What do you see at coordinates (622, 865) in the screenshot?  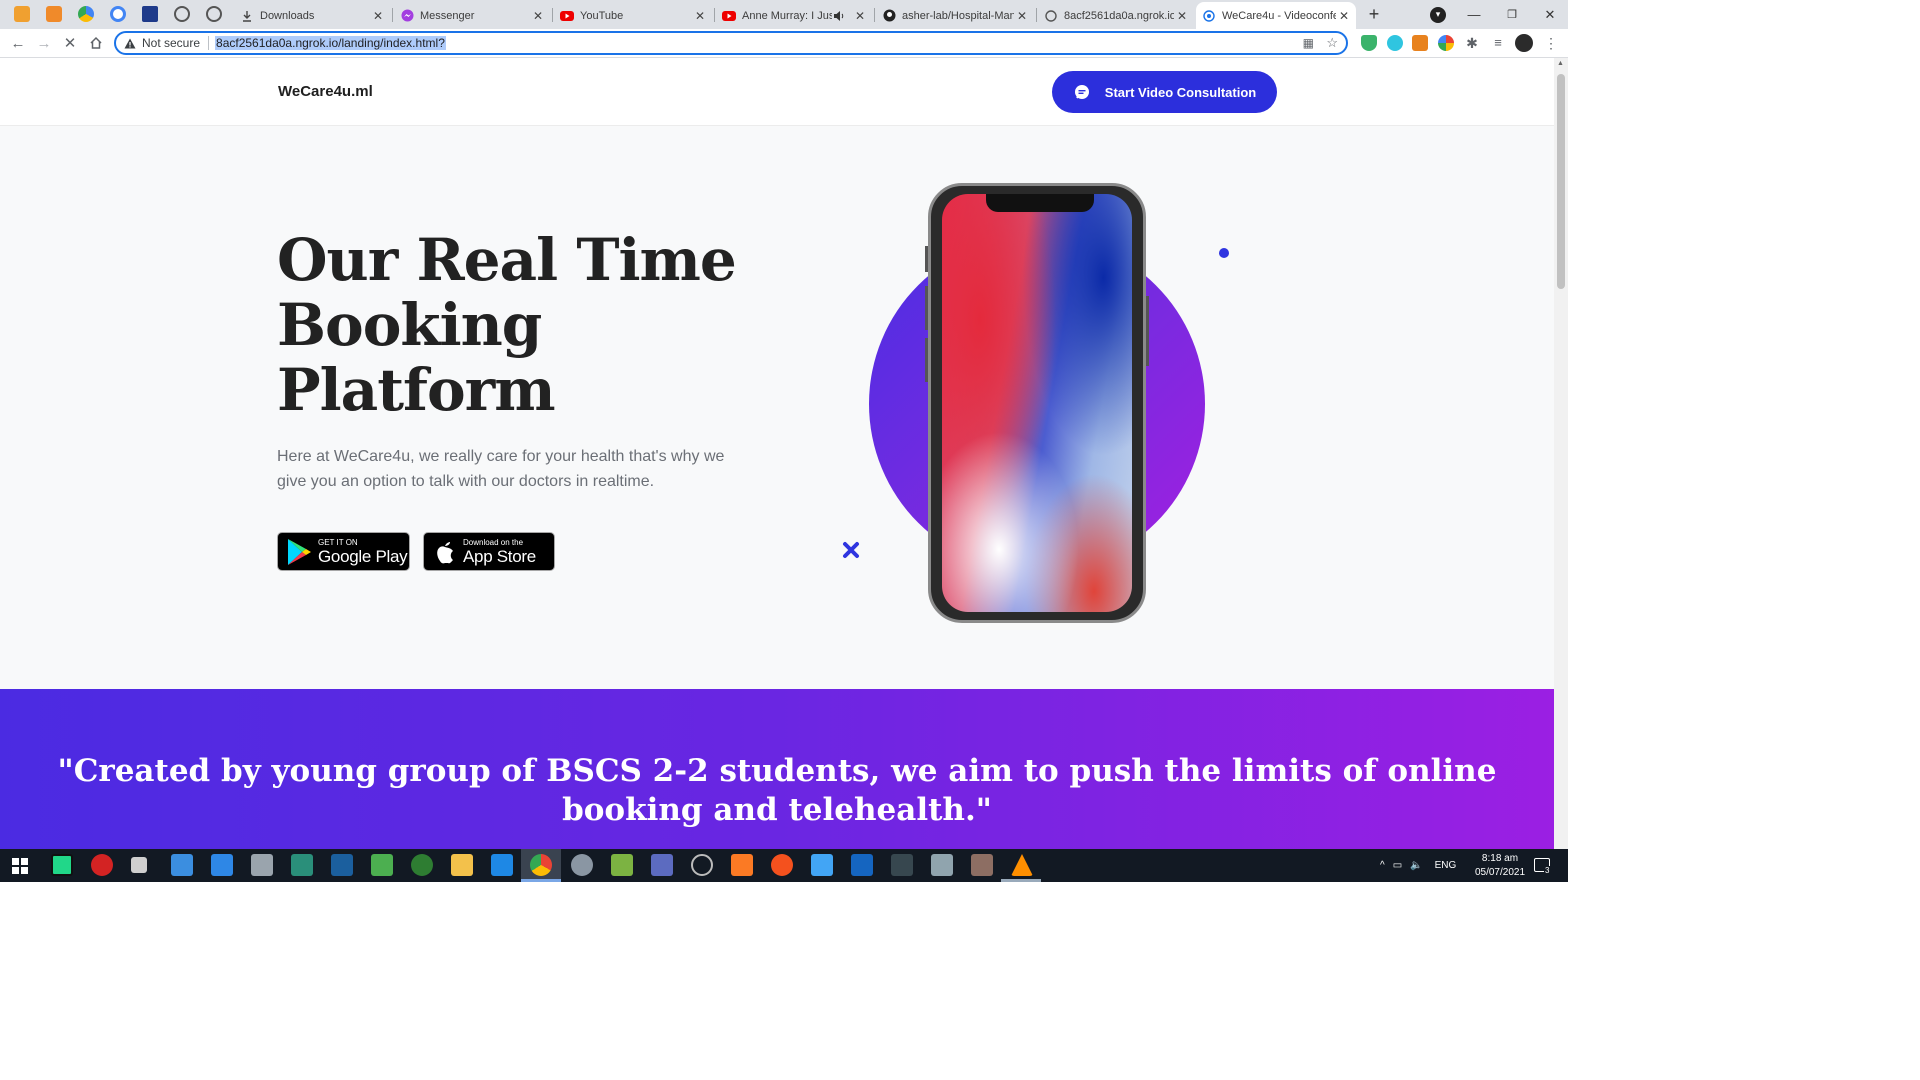 I see `notepad-icon` at bounding box center [622, 865].